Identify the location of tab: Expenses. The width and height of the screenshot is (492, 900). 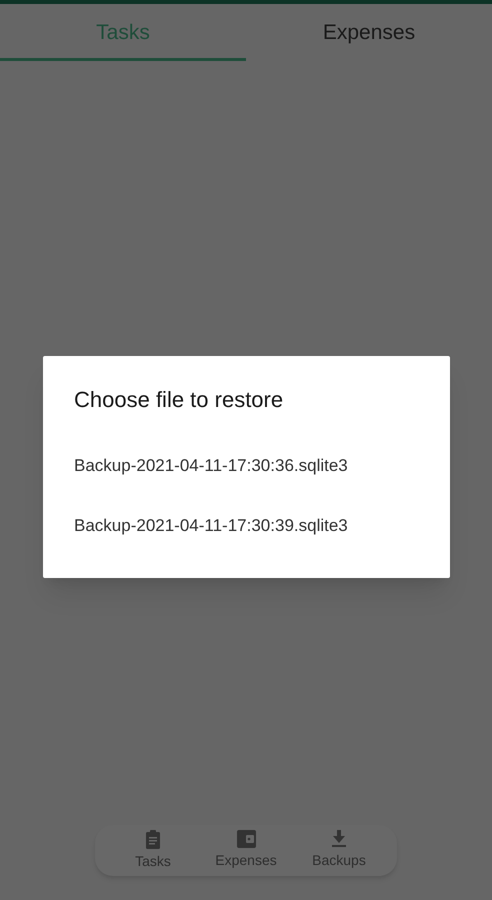
(369, 32).